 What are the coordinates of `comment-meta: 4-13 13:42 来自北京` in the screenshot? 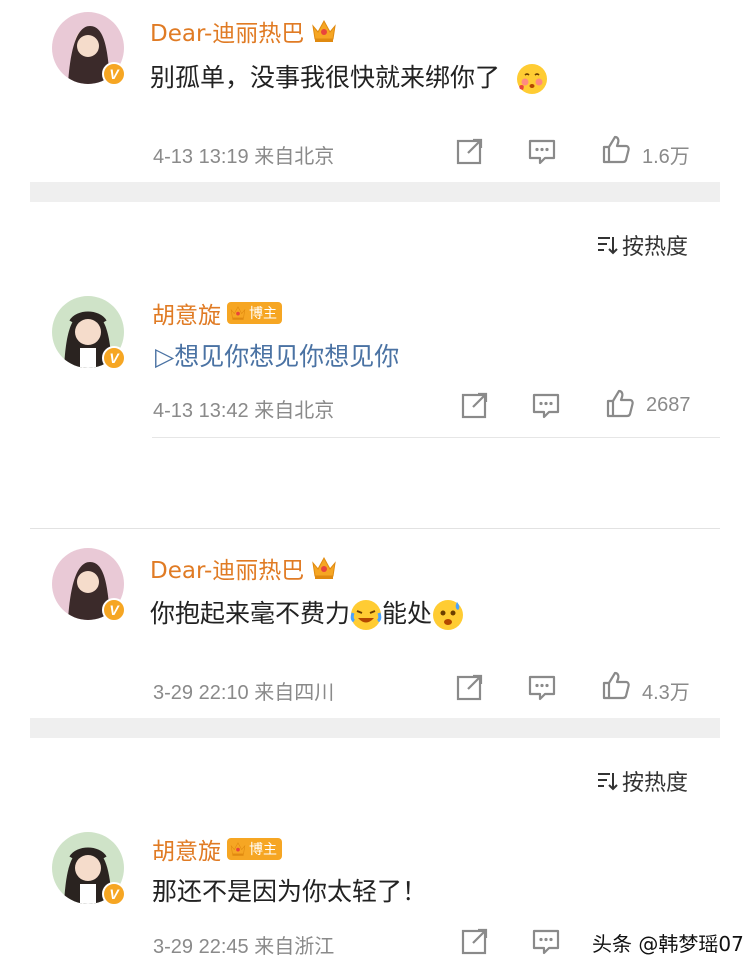 It's located at (244, 410).